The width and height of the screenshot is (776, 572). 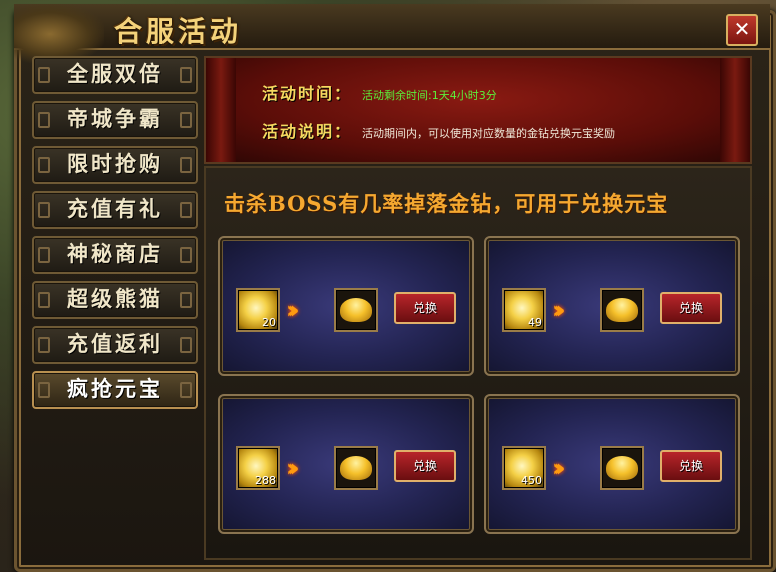 What do you see at coordinates (446, 203) in the screenshot?
I see `exchange-banner-text: 击杀BOSS有几率掉落金钻，可用于兑换元宝` at bounding box center [446, 203].